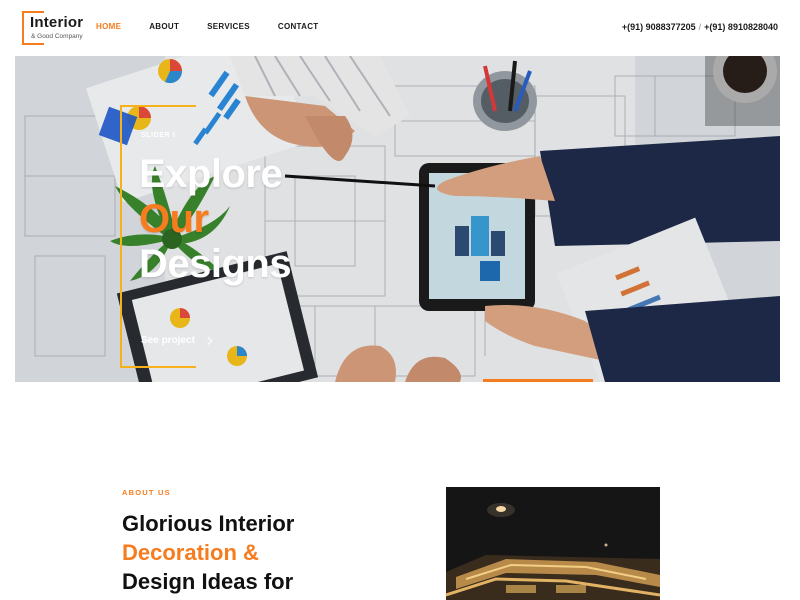 Image resolution: width=800 pixels, height=600 pixels. What do you see at coordinates (190, 552) in the screenshot?
I see `about-heading-line-2: Decoration &` at bounding box center [190, 552].